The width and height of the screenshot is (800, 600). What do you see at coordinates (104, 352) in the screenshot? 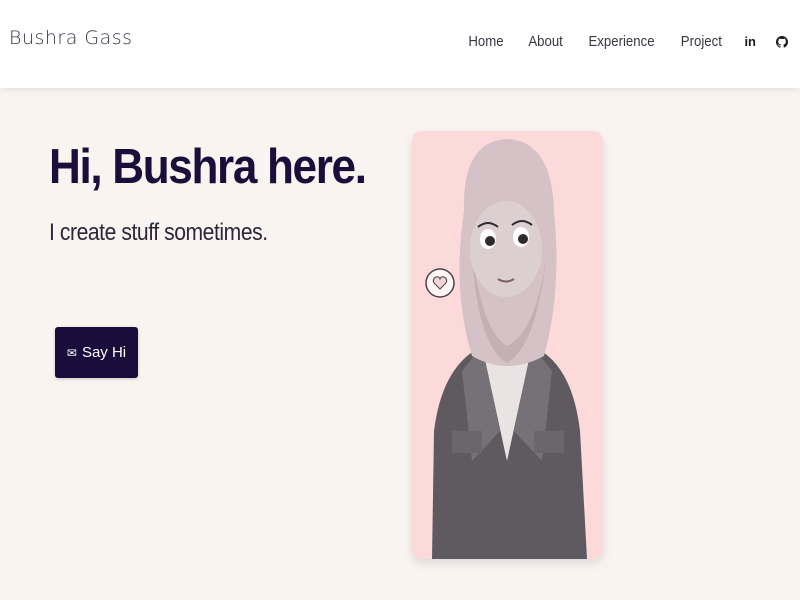
I see `say-hi-label: Say Hi` at bounding box center [104, 352].